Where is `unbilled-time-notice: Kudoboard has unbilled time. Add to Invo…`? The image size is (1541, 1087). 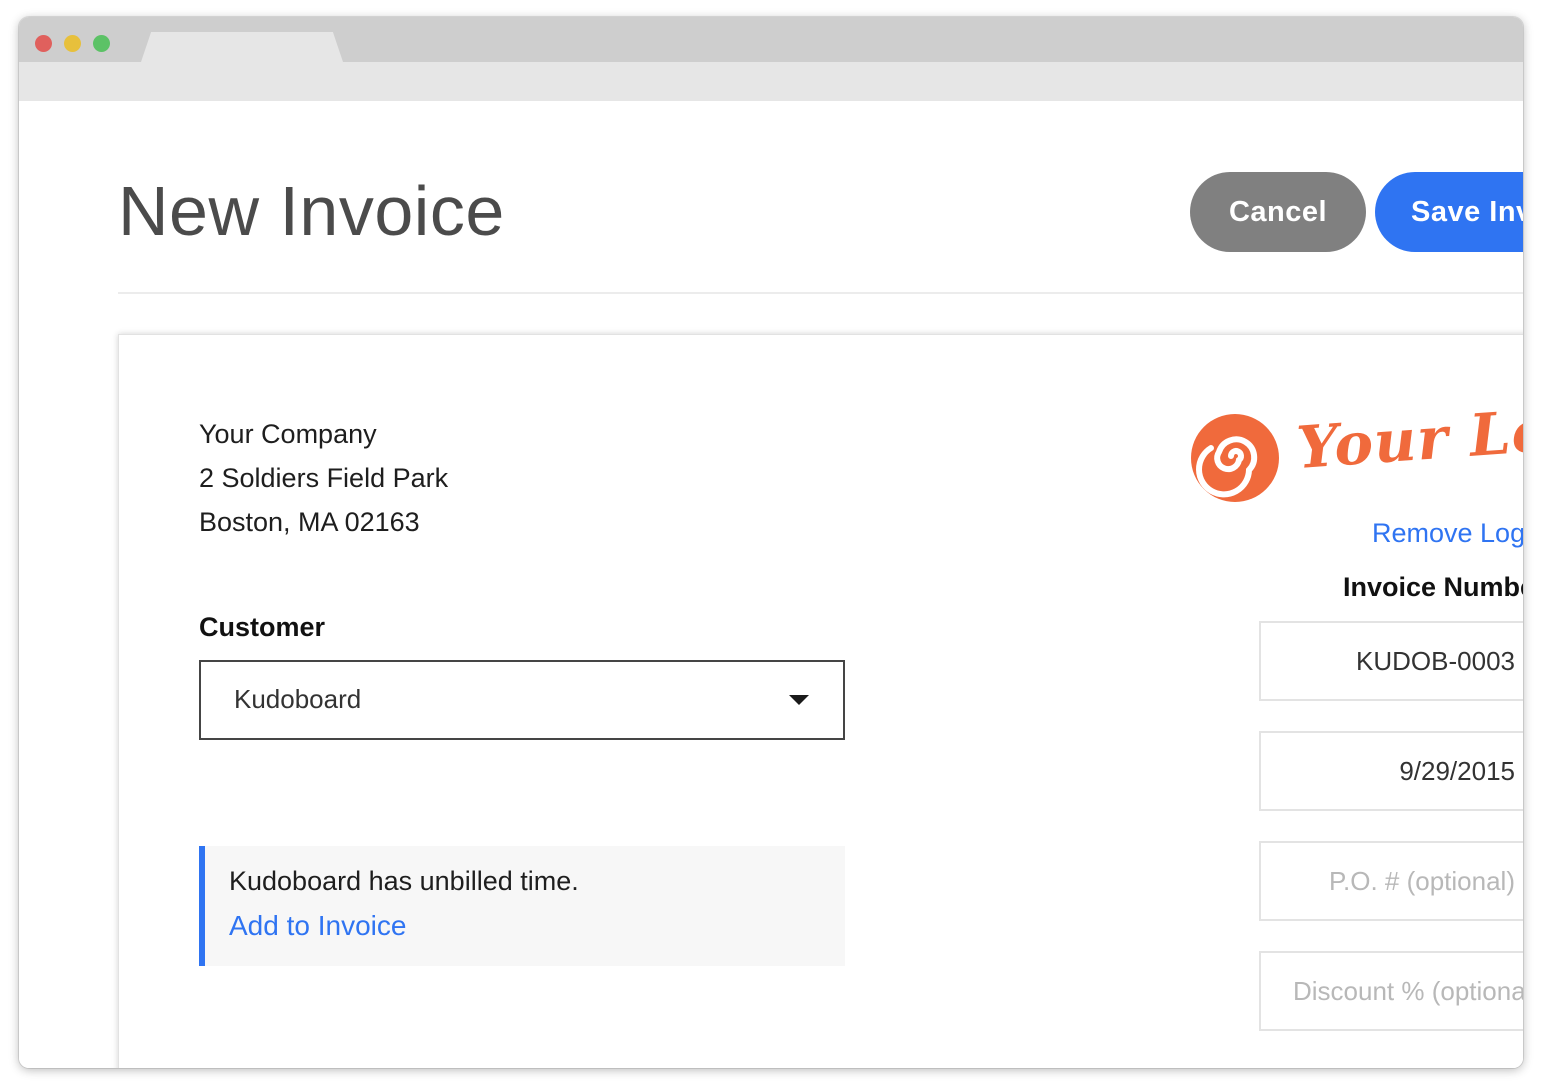 unbilled-time-notice: Kudoboard has unbilled time. Add to Invo… is located at coordinates (522, 906).